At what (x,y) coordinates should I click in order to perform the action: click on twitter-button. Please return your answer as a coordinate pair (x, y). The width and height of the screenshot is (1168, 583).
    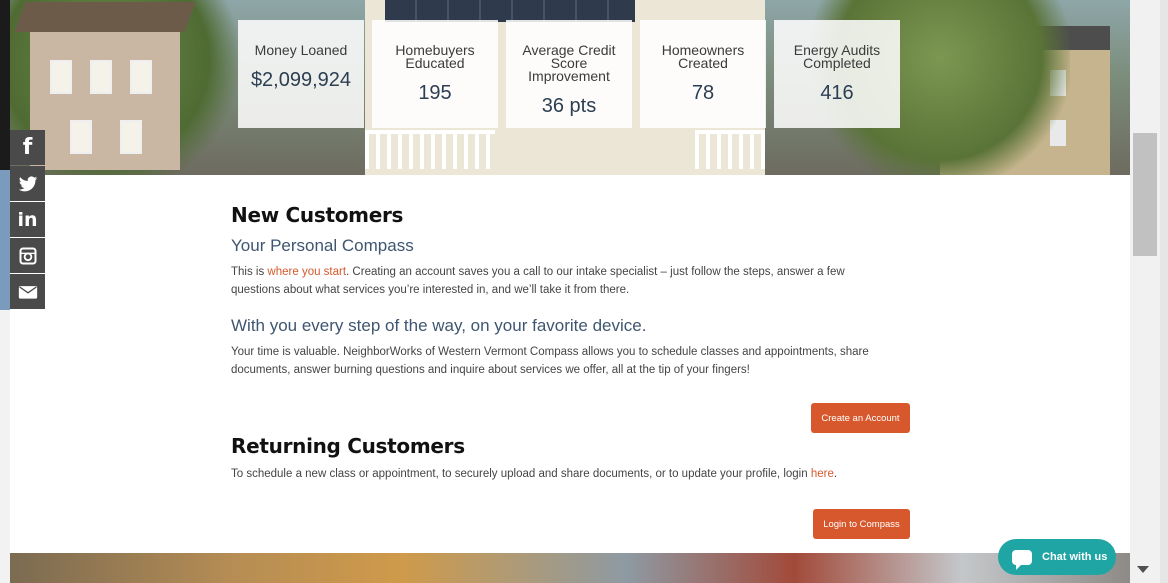
    Looking at the image, I should click on (27, 183).